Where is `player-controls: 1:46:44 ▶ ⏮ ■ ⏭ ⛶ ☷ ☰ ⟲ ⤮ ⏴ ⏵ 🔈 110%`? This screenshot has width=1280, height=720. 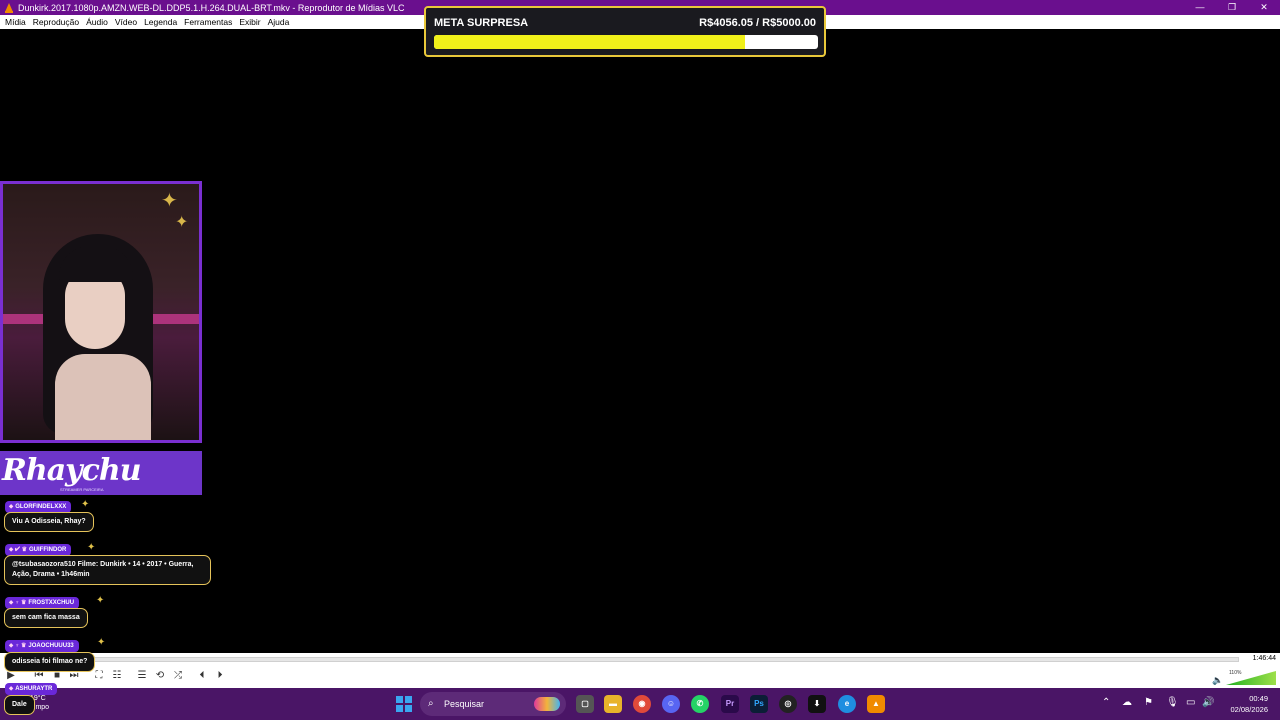
player-controls: 1:46:44 ▶ ⏮ ■ ⏭ ⛶ ☷ ☰ ⟲ ⤮ ⏴ ⏵ 🔈 110% is located at coordinates (640, 670).